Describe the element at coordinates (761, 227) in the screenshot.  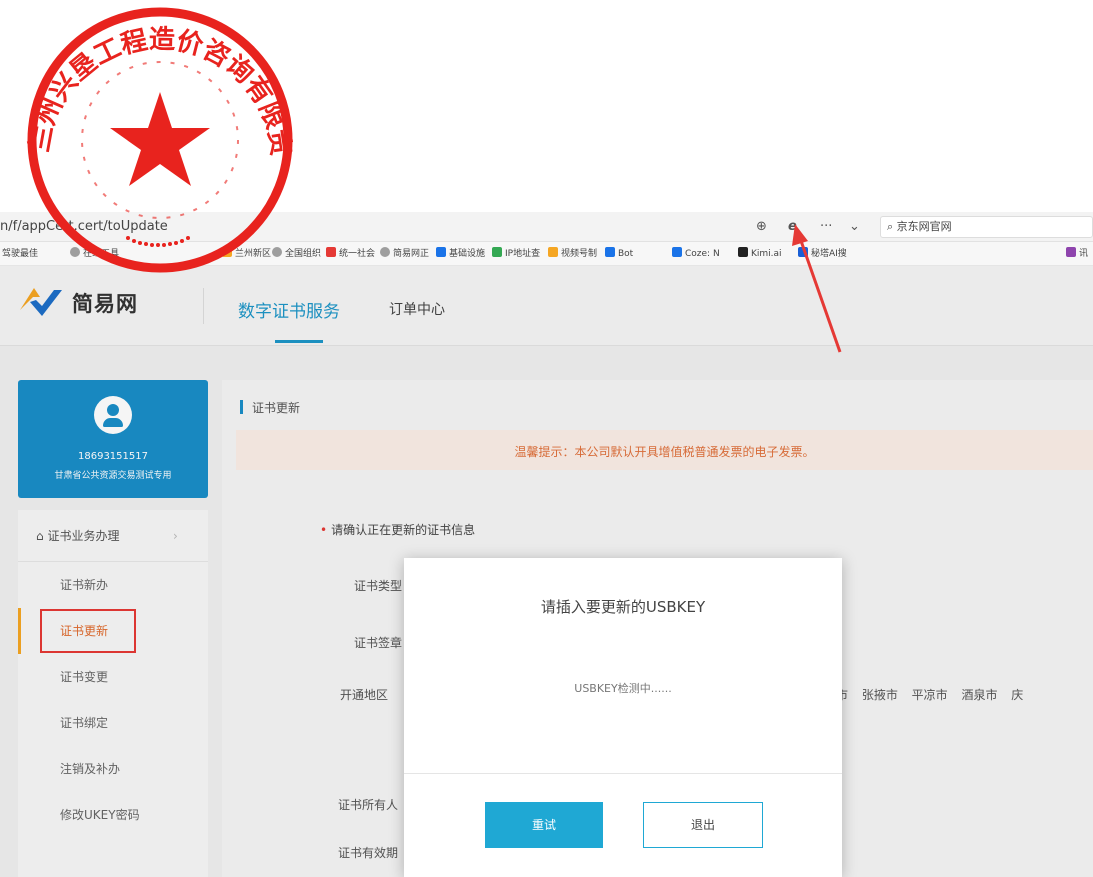
I see `zoom-icon: ⊕` at that location.